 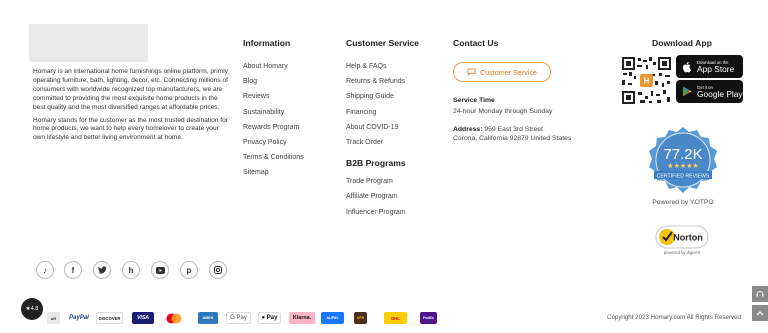 I want to click on link-about-homary: About Homary, so click(x=273, y=66).